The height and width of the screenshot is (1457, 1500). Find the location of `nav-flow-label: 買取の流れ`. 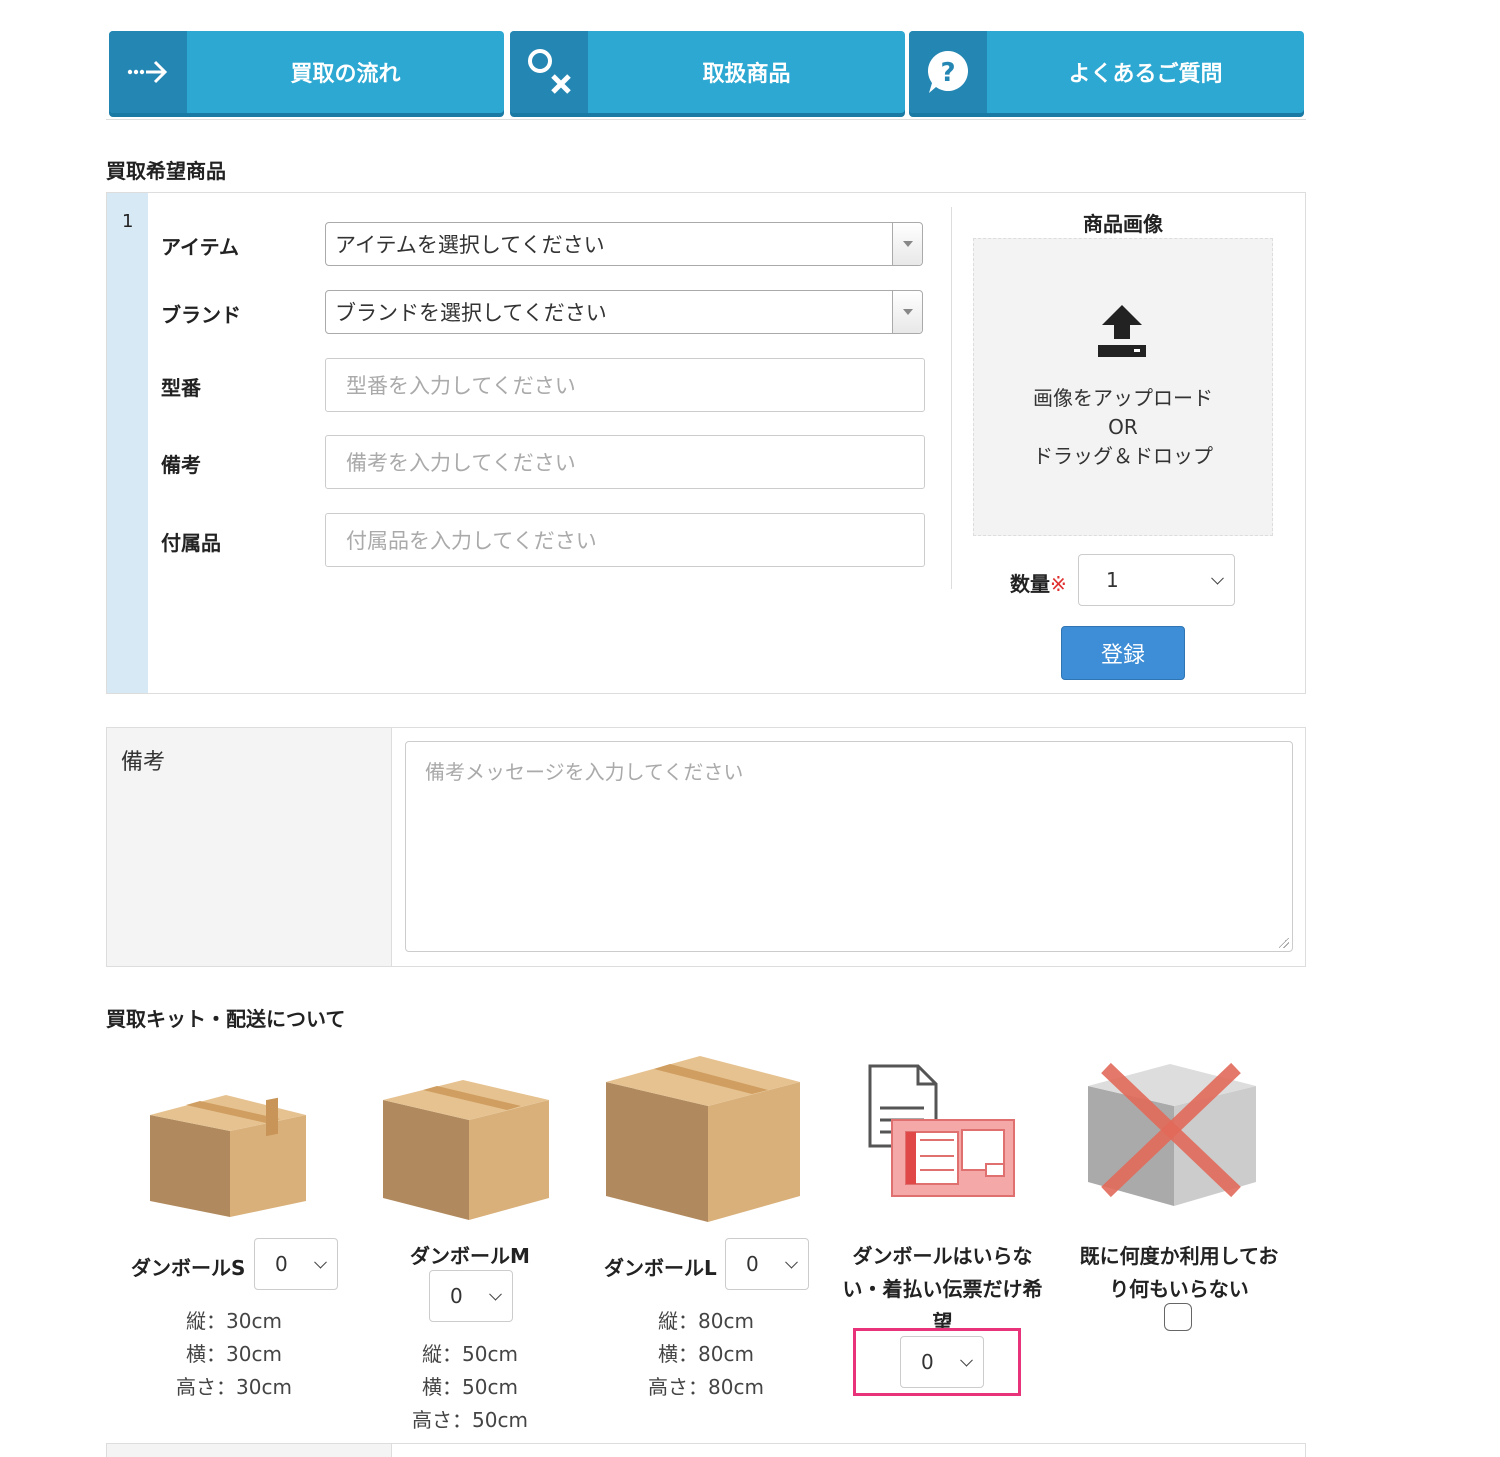

nav-flow-label: 買取の流れ is located at coordinates (345, 74).